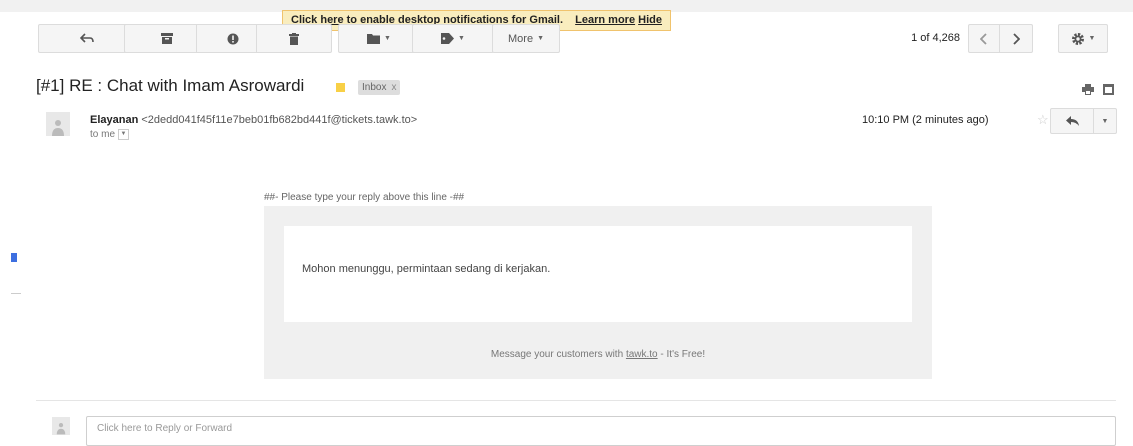 The height and width of the screenshot is (446, 1133). Describe the element at coordinates (170, 85) in the screenshot. I see `email-subject: [#1] RE : Chat with Imam Asrowardi` at that location.